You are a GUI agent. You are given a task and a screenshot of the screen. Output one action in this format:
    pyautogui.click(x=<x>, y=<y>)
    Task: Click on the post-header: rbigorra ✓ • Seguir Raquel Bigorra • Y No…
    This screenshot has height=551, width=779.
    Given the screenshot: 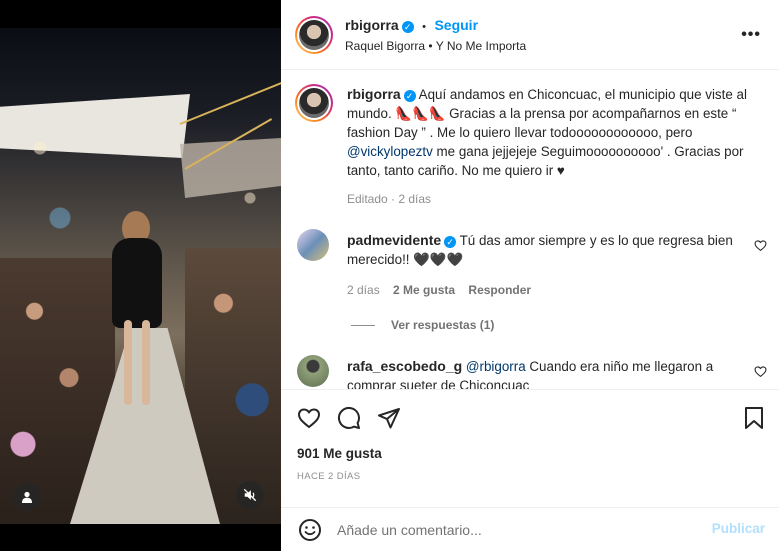 What is the action you would take?
    pyautogui.click(x=530, y=35)
    